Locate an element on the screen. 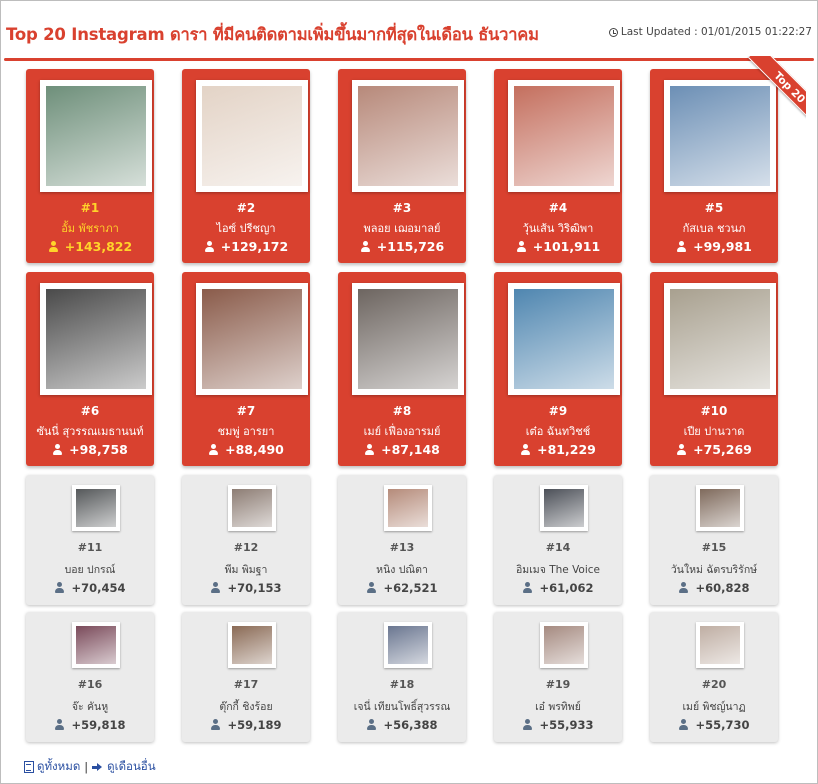 The image size is (818, 784). rank-number: #13 is located at coordinates (402, 547).